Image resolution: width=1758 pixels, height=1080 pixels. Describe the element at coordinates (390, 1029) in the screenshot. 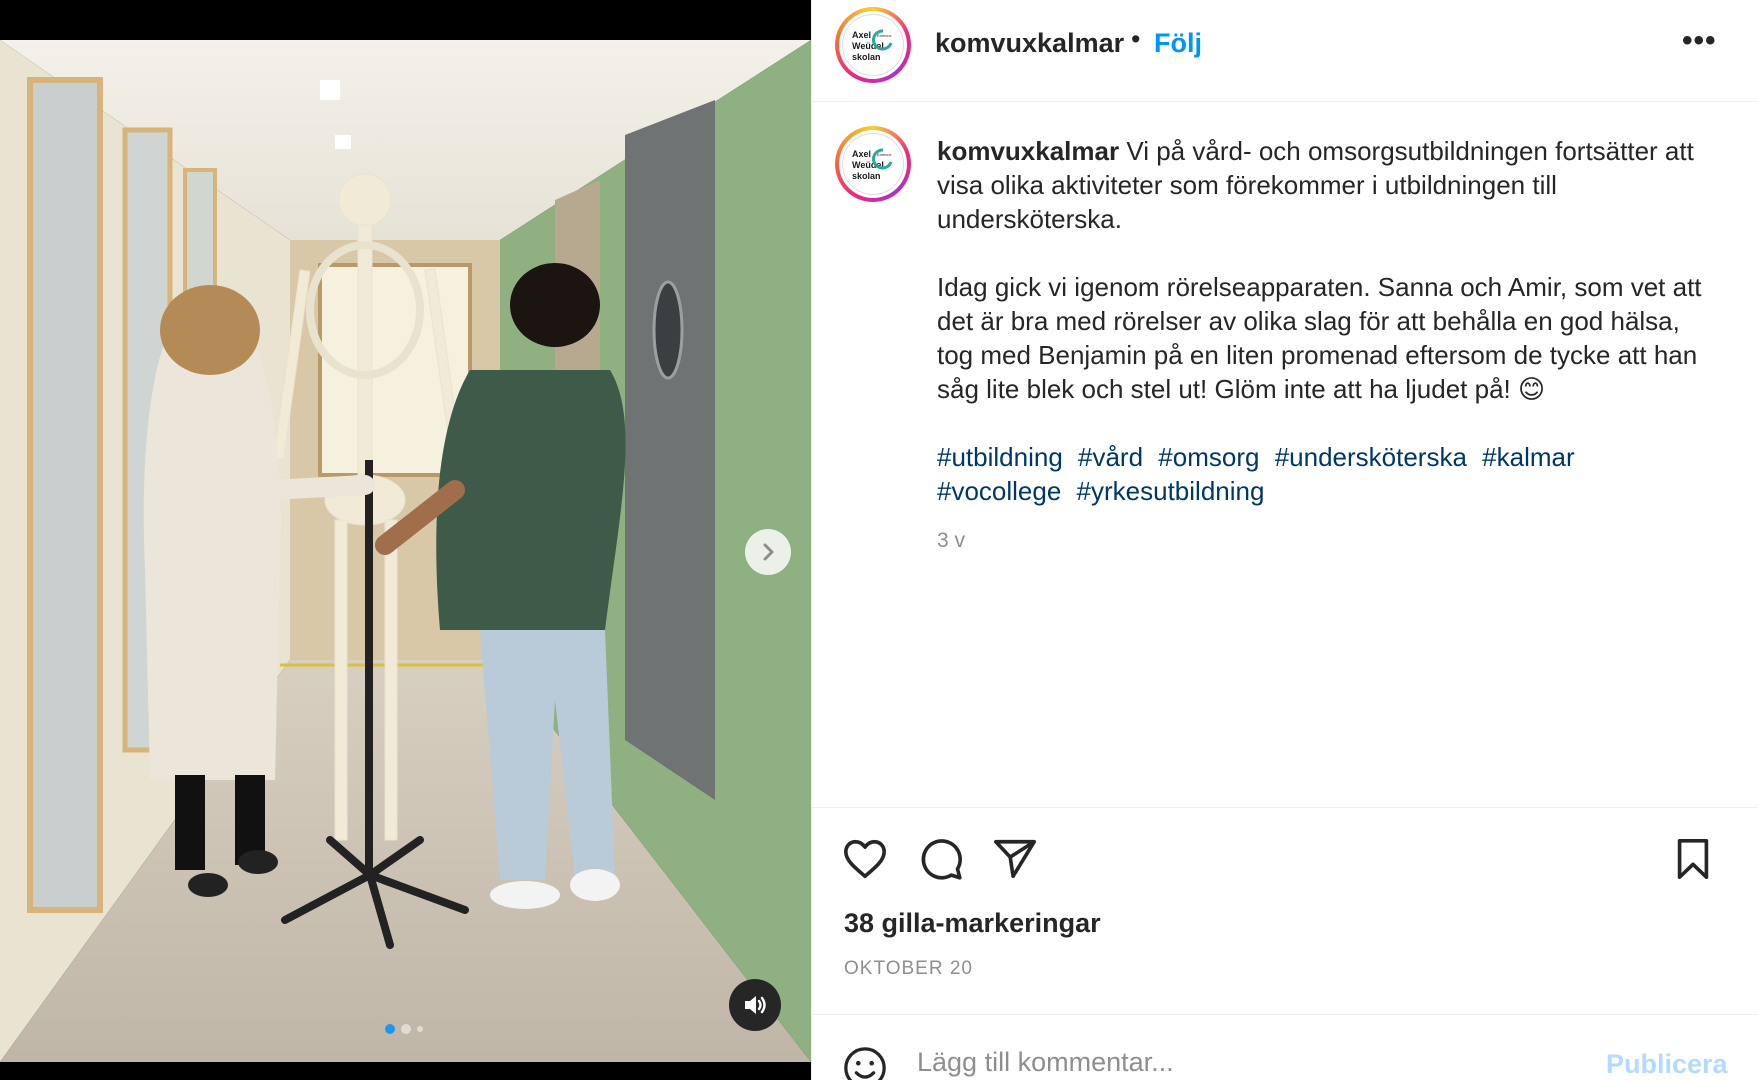

I see `carousel-dot-active` at that location.